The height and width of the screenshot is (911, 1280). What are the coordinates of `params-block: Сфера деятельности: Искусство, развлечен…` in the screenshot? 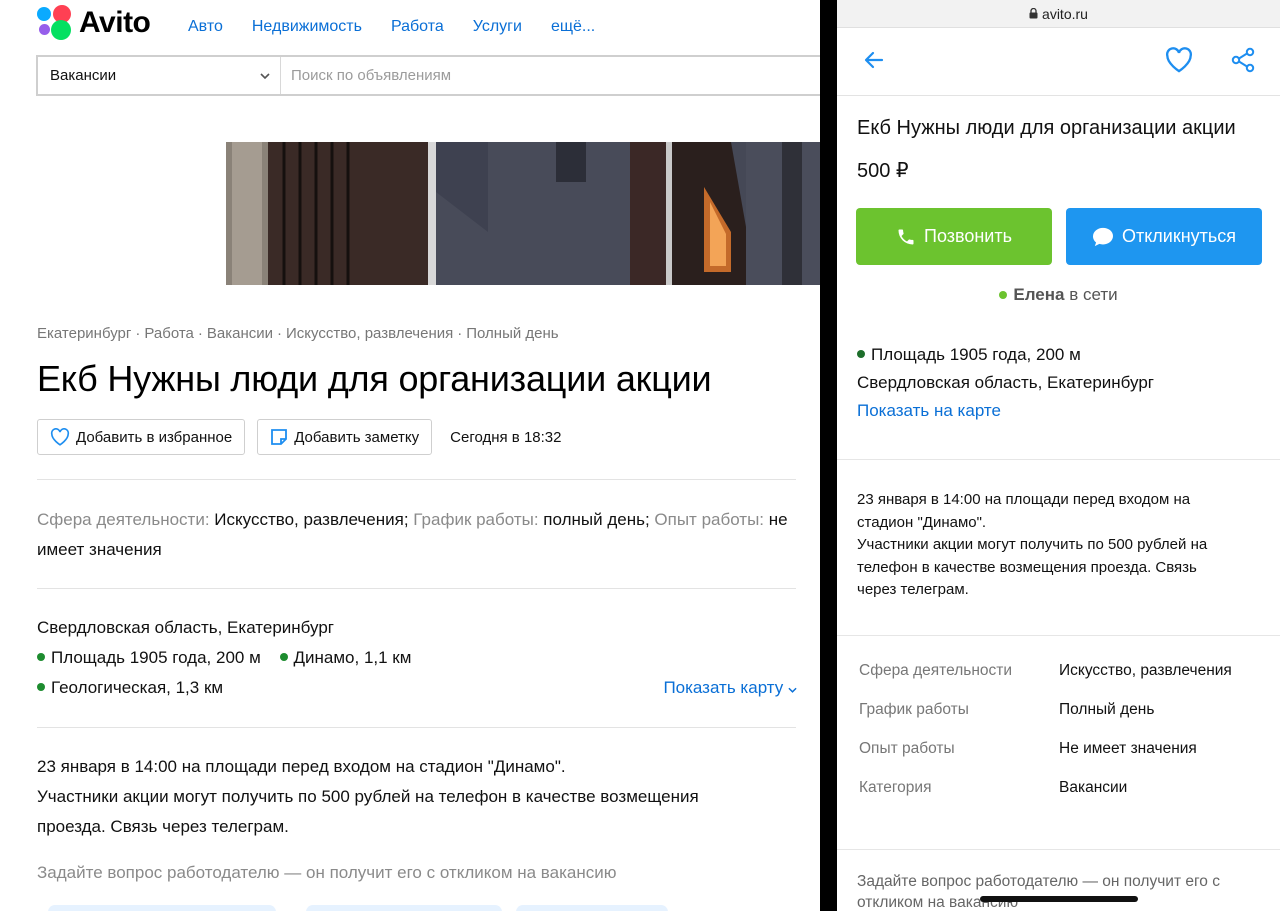 It's located at (417, 535).